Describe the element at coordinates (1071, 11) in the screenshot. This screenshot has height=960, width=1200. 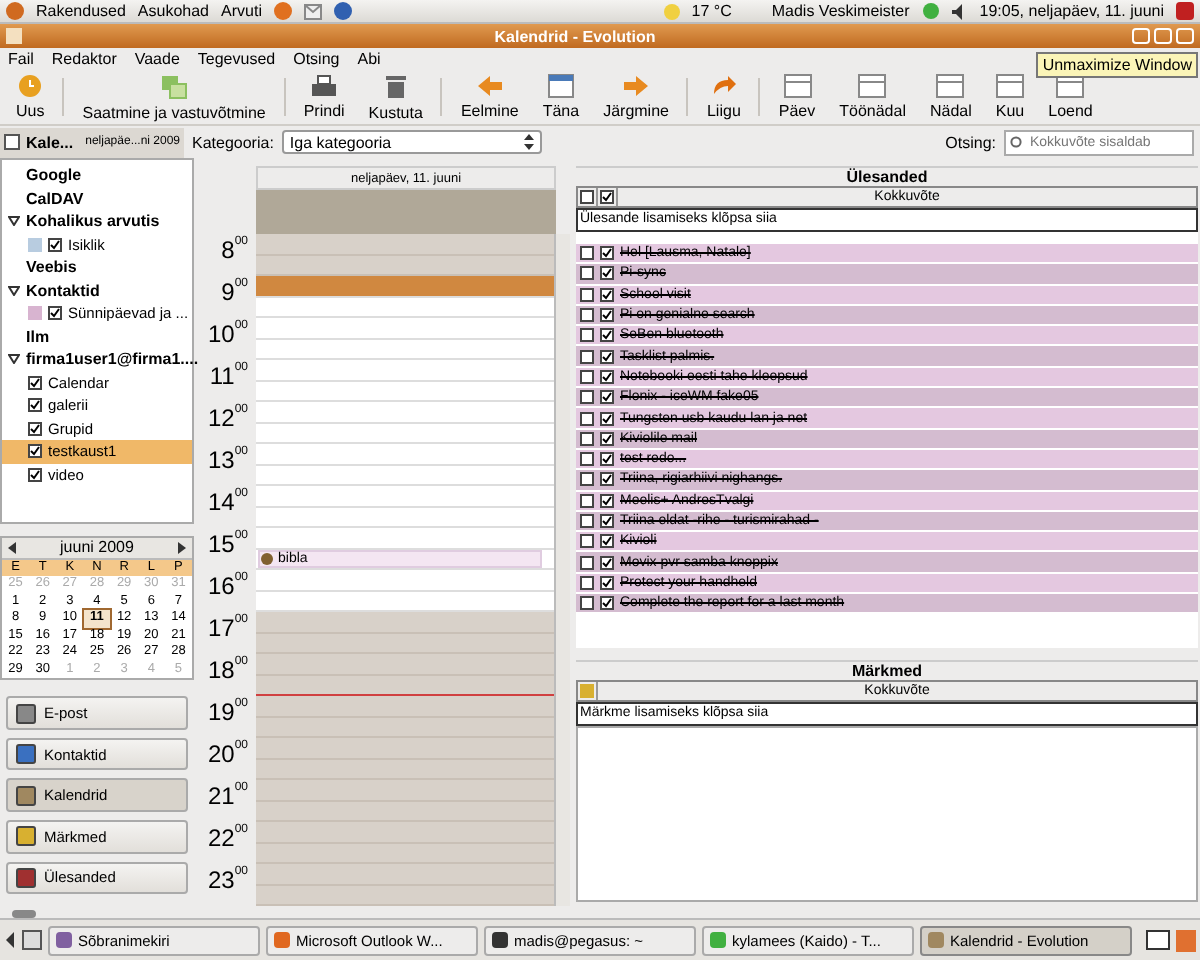
I see `clock: 19:05, neljapäev, 11. juuni` at that location.